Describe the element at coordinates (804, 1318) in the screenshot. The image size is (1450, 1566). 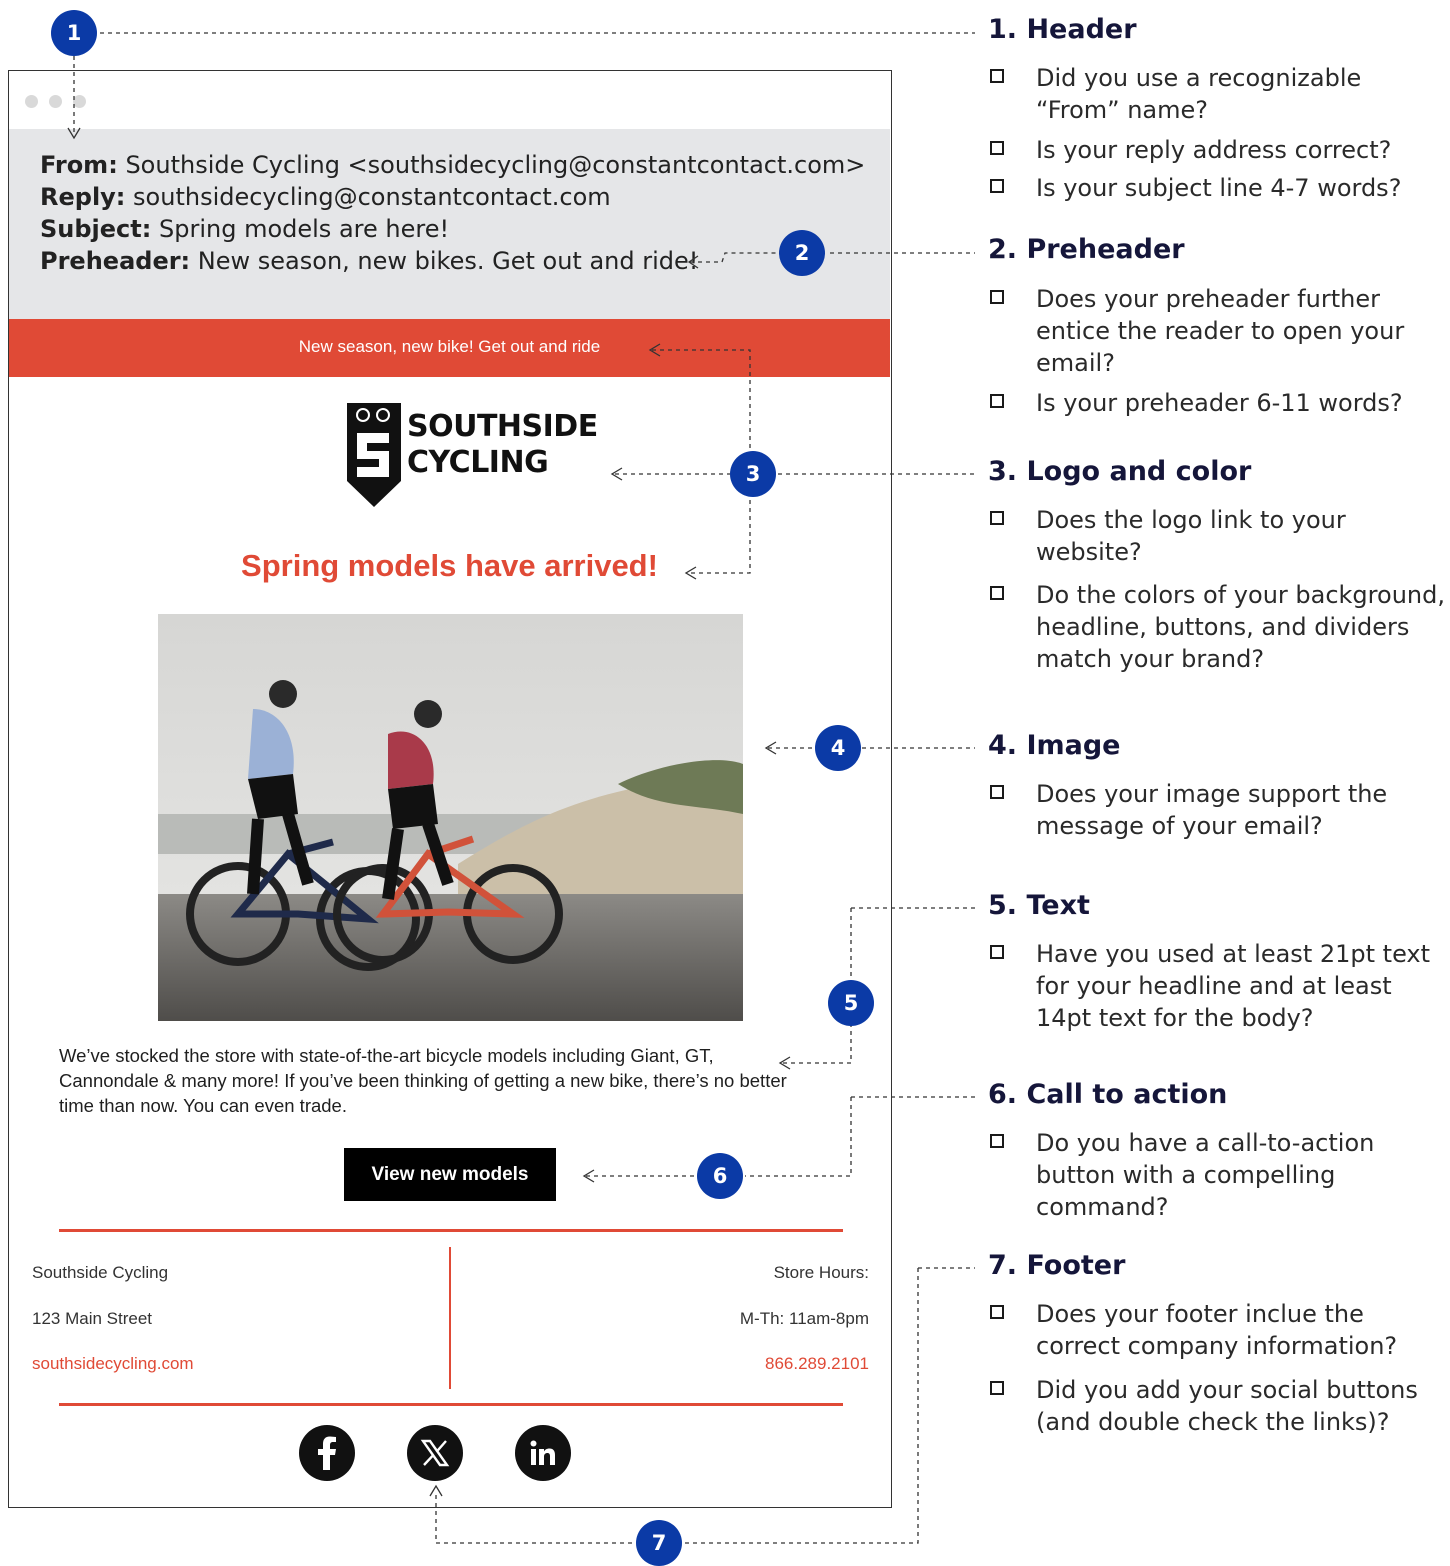
I see `footer-hours: M-Th: 11am-8pm` at that location.